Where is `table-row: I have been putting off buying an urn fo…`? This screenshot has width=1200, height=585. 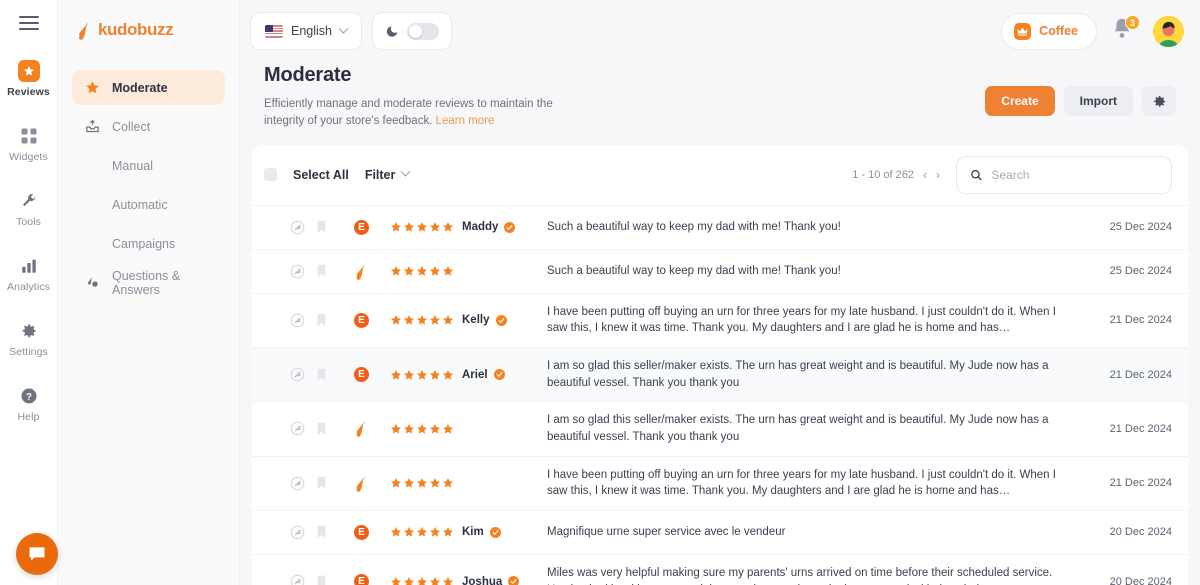 table-row: I have been putting off buying an urn fo… is located at coordinates (720, 482).